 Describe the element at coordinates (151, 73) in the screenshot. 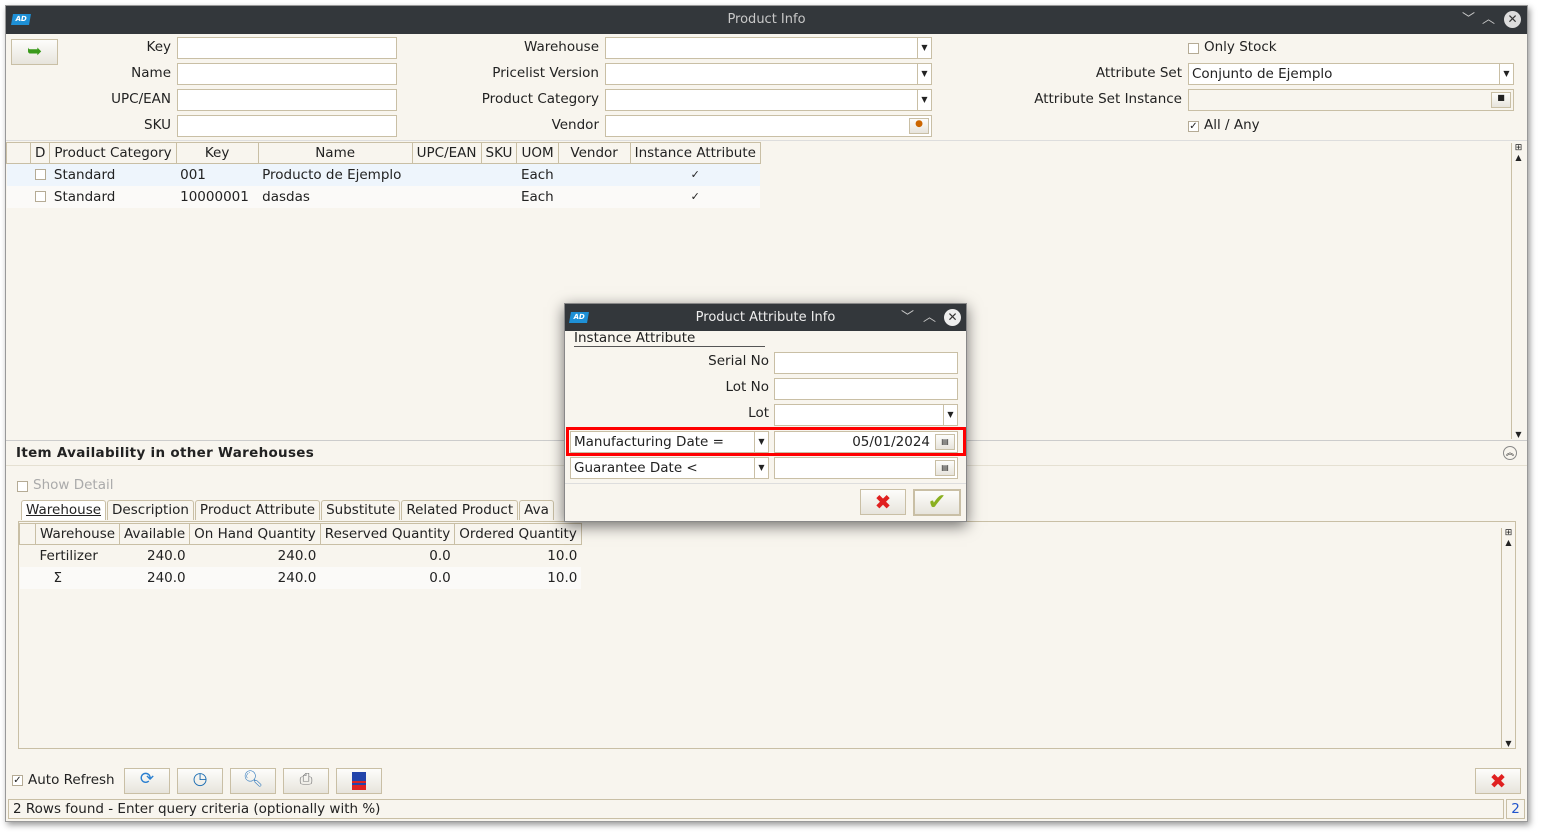

I see `name-label: Name` at that location.